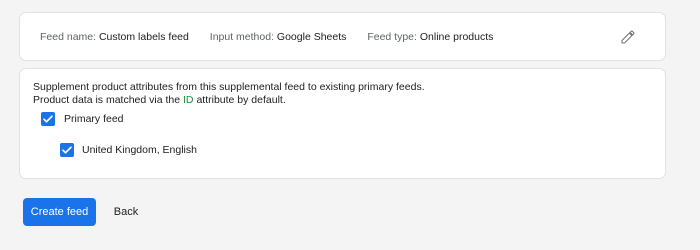  I want to click on input-method-value: Google Sheets, so click(311, 37).